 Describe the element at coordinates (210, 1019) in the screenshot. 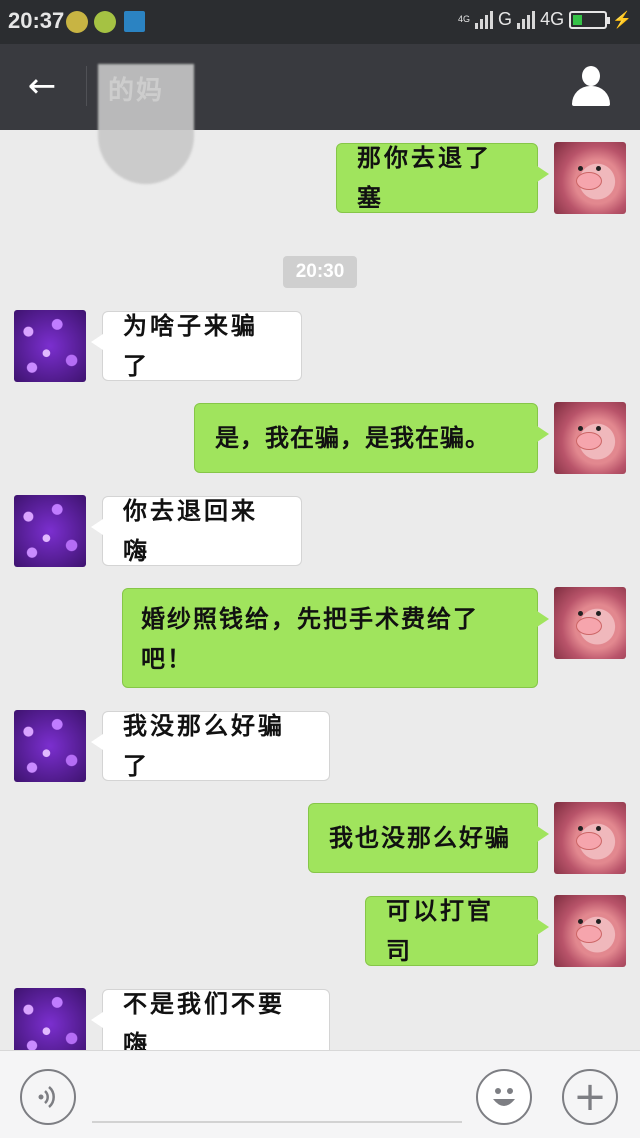

I see `message-bubble-incoming: 不是我们不要嗨` at that location.